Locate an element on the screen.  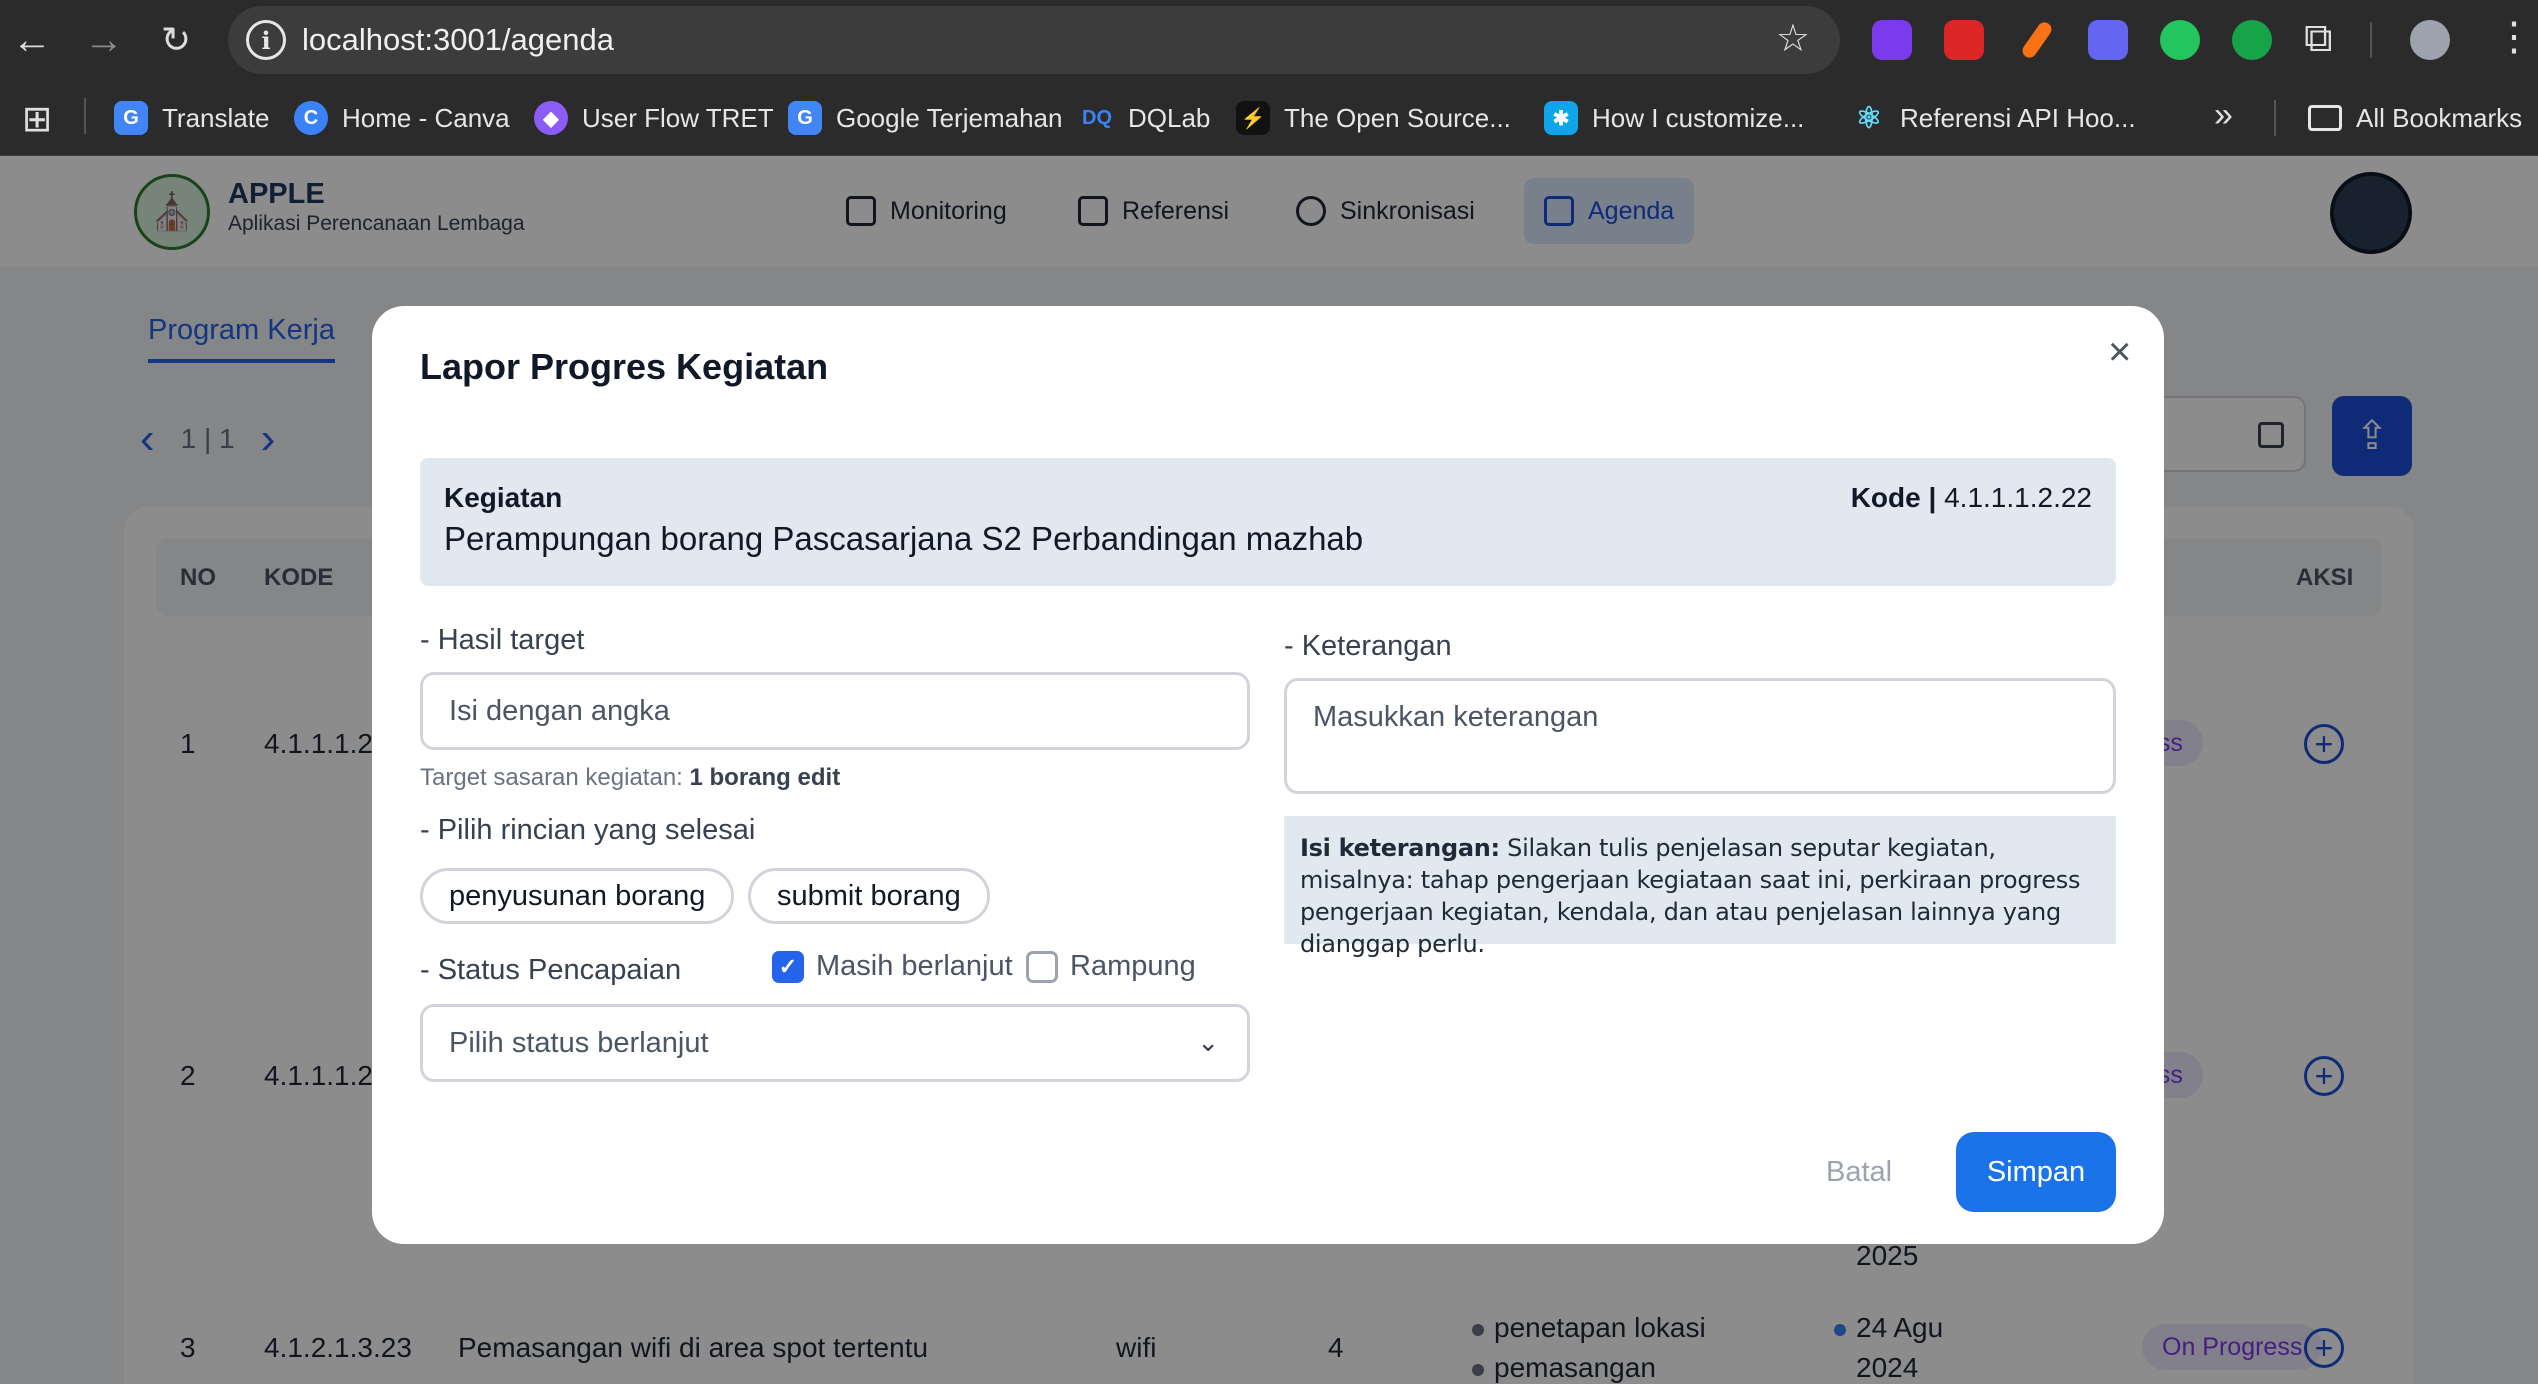
react-icon: ⚛ is located at coordinates (1869, 118).